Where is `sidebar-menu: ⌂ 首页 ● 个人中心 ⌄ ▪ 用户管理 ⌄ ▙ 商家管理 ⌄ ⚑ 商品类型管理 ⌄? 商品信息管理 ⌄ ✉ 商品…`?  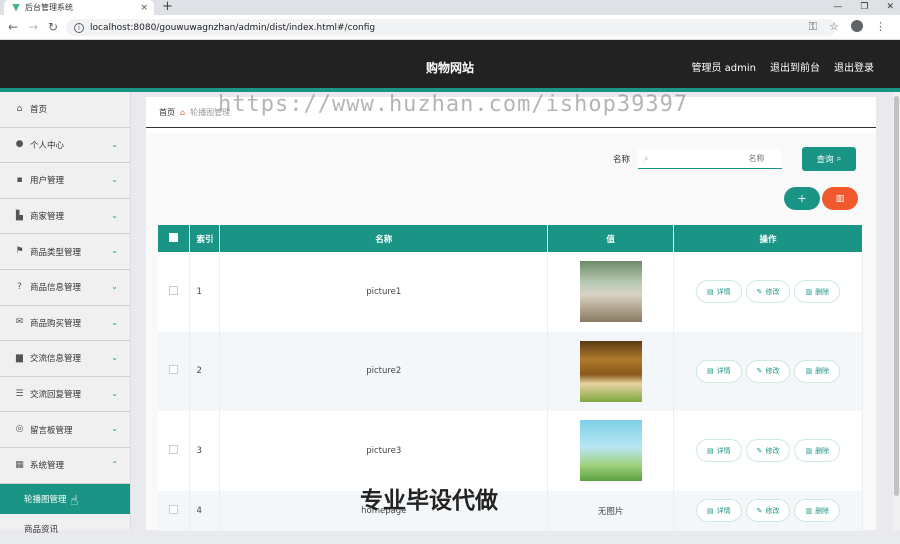 sidebar-menu: ⌂ 首页 ● 个人中心 ⌄ ▪ 用户管理 ⌄ ▙ 商家管理 ⌄ ⚑ 商品类型管理 ⌄? 商品信息管理 ⌄ ✉ 商品… is located at coordinates (65, 313).